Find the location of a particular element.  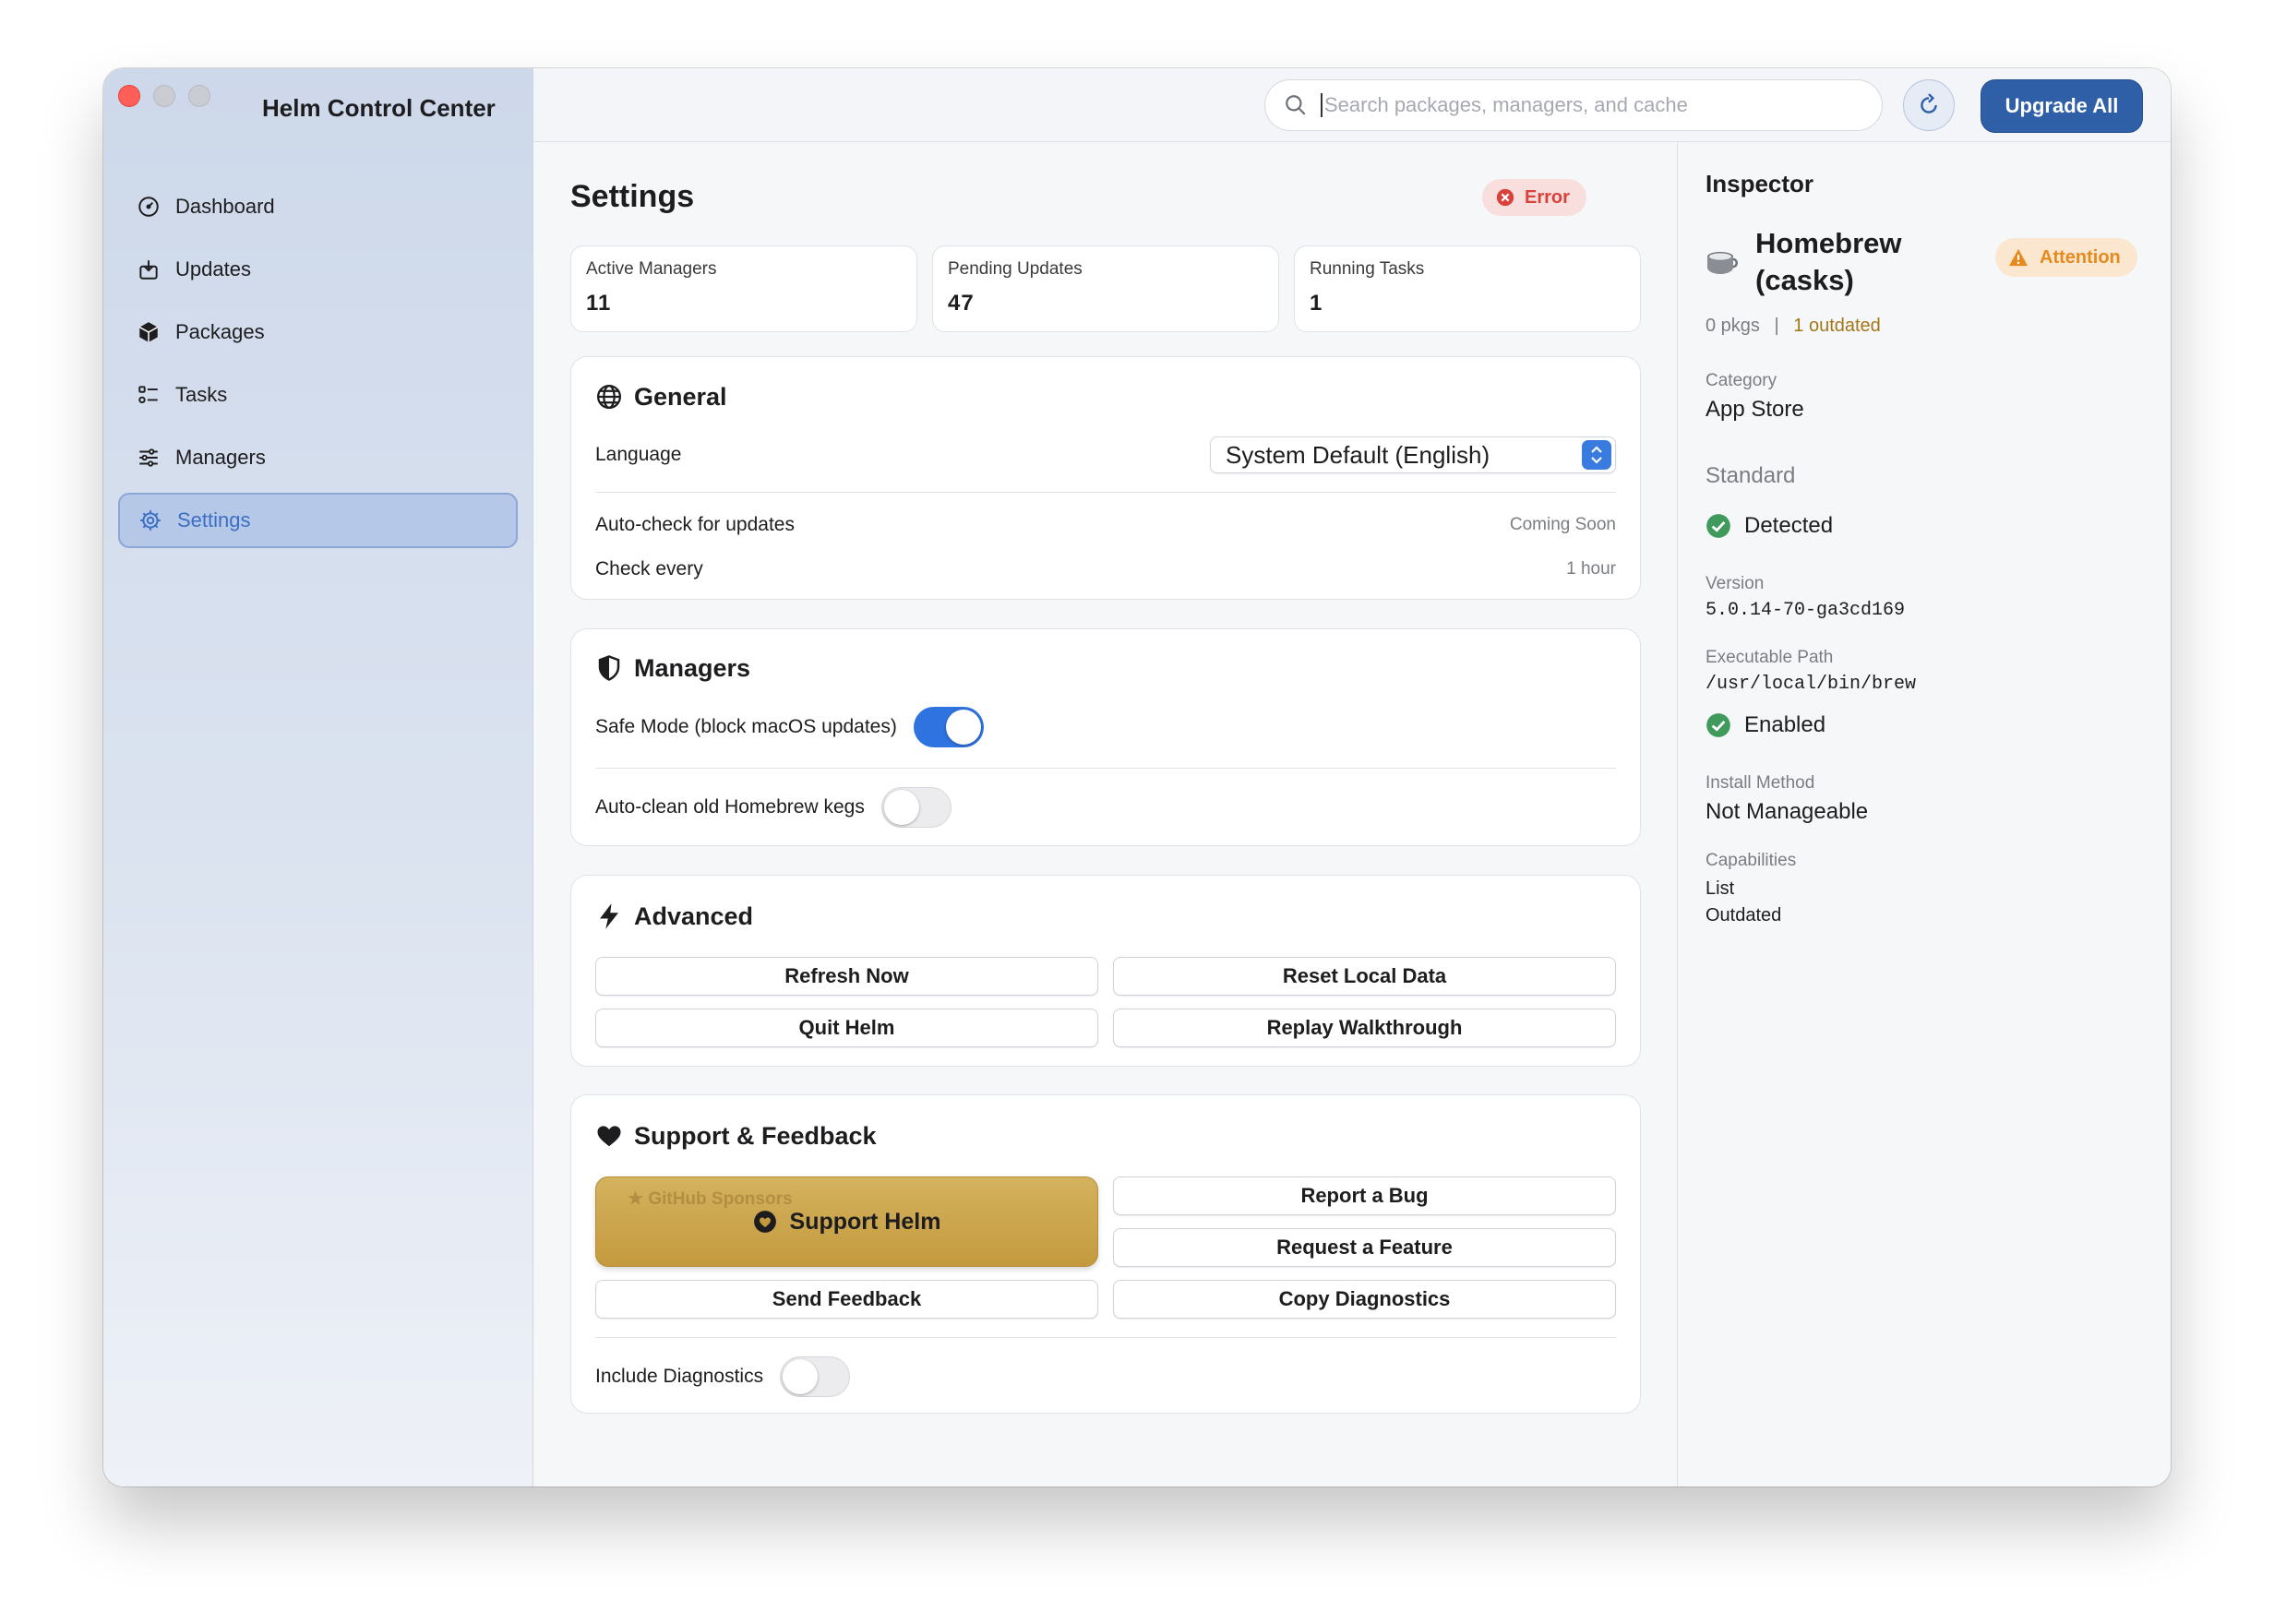

close-window-button is located at coordinates (129, 96).